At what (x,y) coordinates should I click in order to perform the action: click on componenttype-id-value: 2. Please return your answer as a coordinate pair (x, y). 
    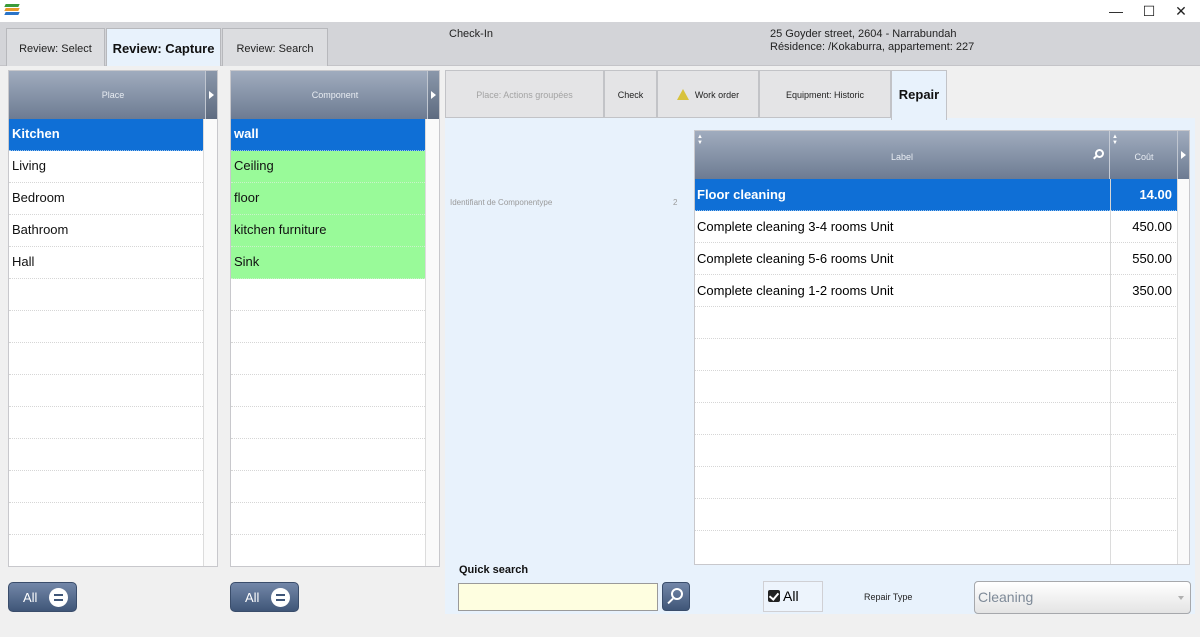
    Looking at the image, I should click on (675, 202).